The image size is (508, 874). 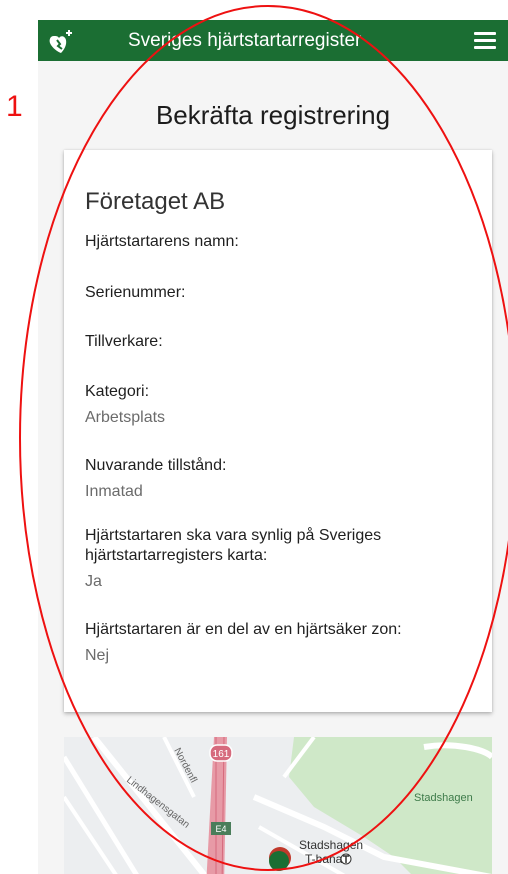 What do you see at coordinates (114, 491) in the screenshot?
I see `field-value: Inmatad` at bounding box center [114, 491].